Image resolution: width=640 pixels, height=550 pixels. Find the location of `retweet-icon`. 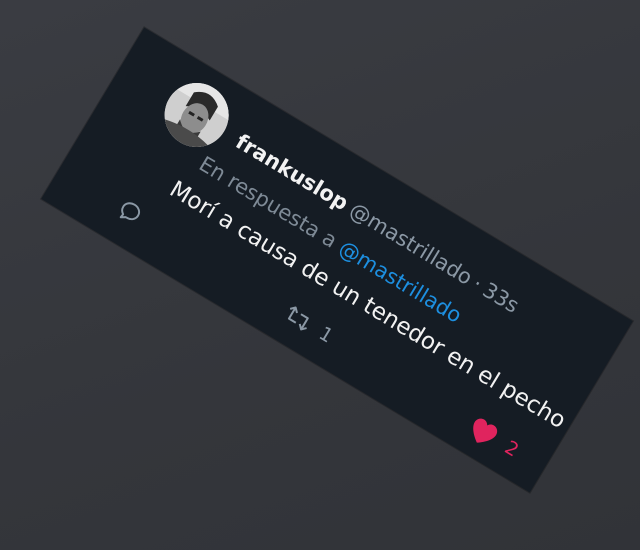

retweet-icon is located at coordinates (298, 318).